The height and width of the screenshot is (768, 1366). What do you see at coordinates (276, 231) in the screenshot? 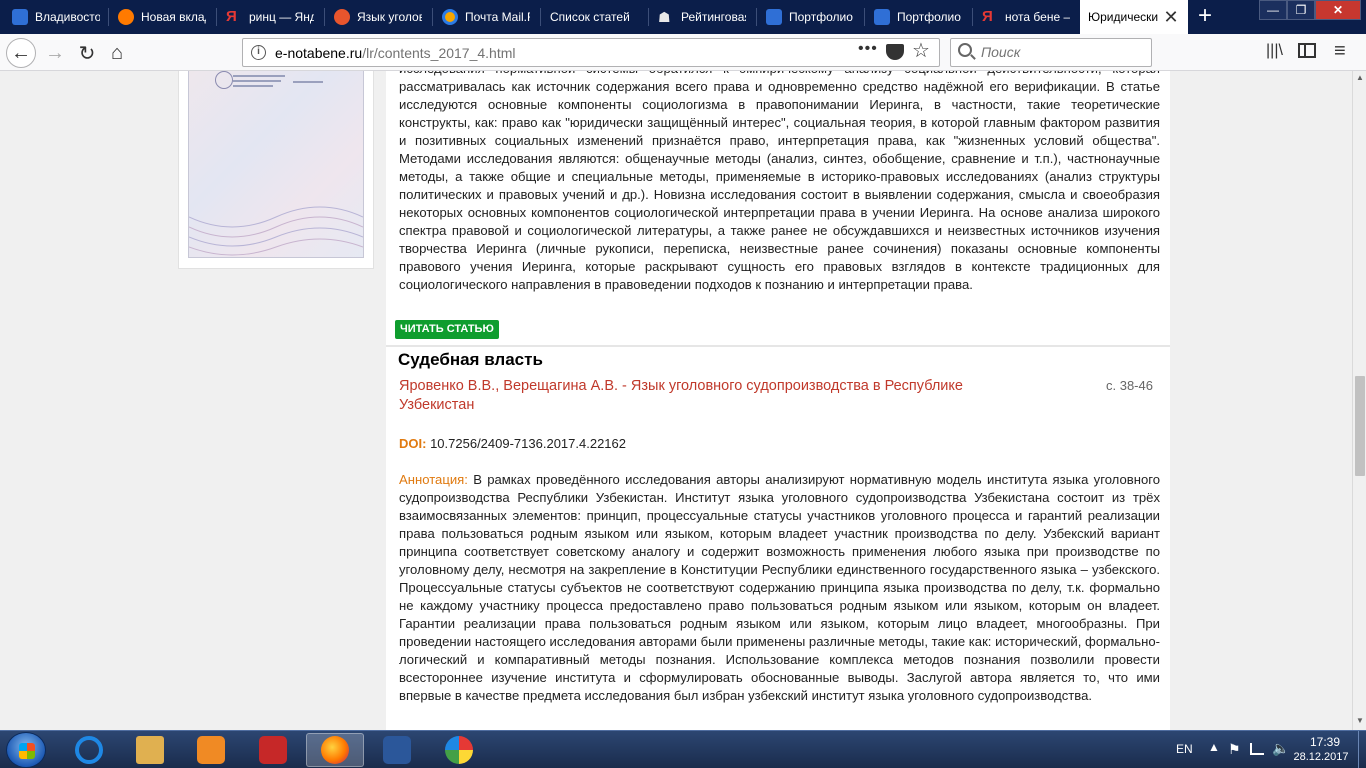
I see `certificate-guilloche-pattern` at bounding box center [276, 231].